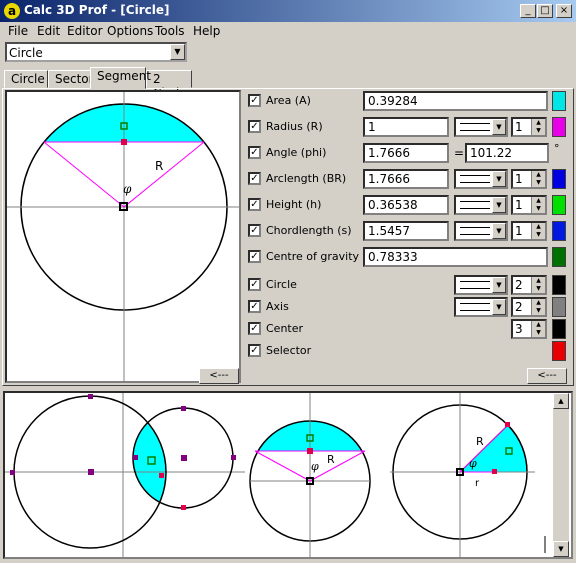  What do you see at coordinates (411, 285) in the screenshot?
I see `option-row-circle: ✓ Circle ▼ 2 ▲ ▼` at bounding box center [411, 285].